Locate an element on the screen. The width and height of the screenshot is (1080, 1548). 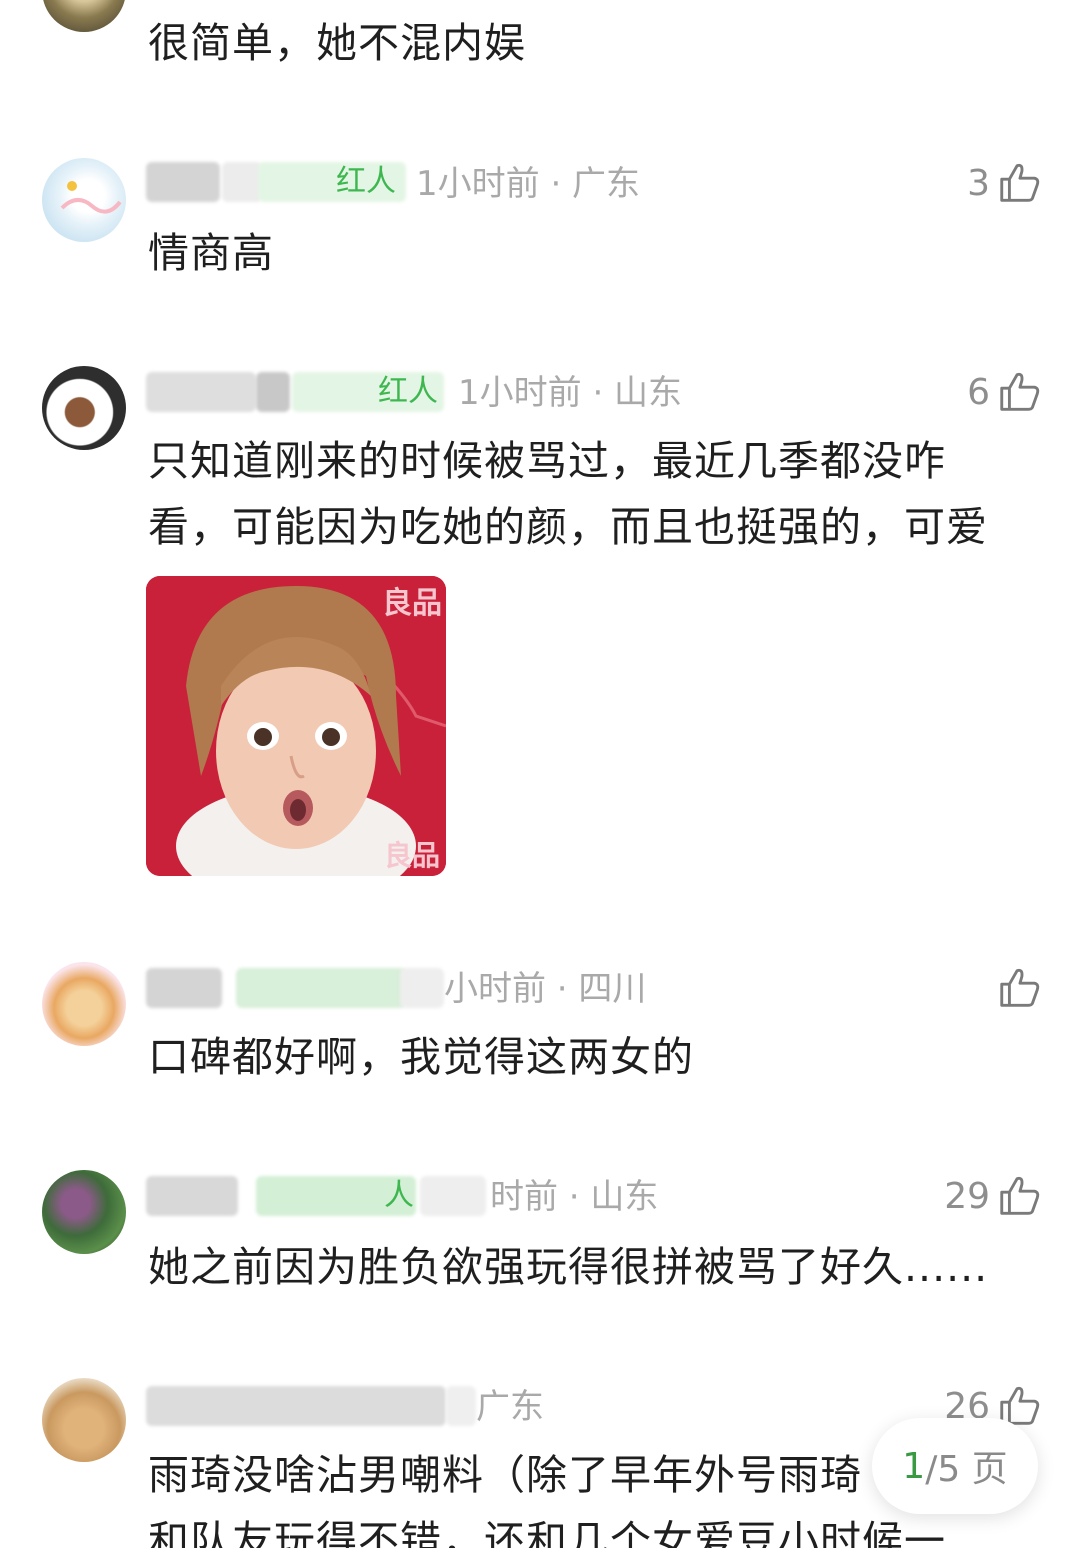
comment-meta: 广东 is located at coordinates (510, 1407).